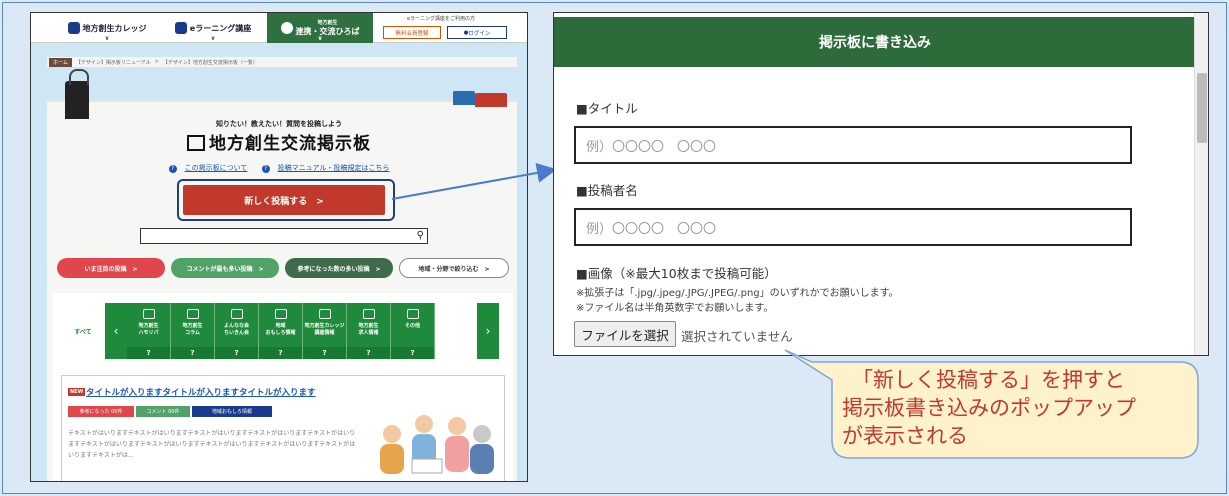 The image size is (1229, 496). Describe the element at coordinates (334, 168) in the screenshot. I see `manual-link: 投稿マニュアル・投稿規定はこちら` at that location.